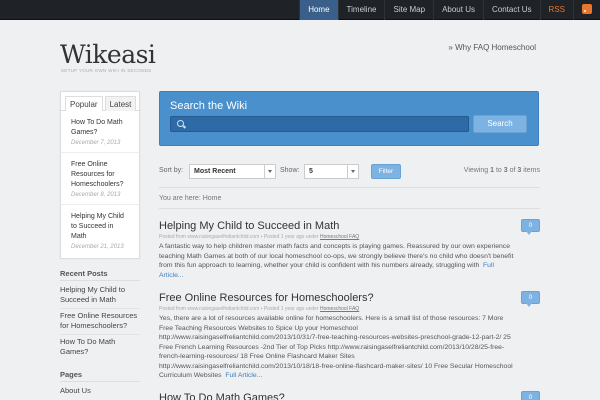 The height and width of the screenshot is (400, 600). I want to click on viewing-prefix: Viewing, so click(477, 170).